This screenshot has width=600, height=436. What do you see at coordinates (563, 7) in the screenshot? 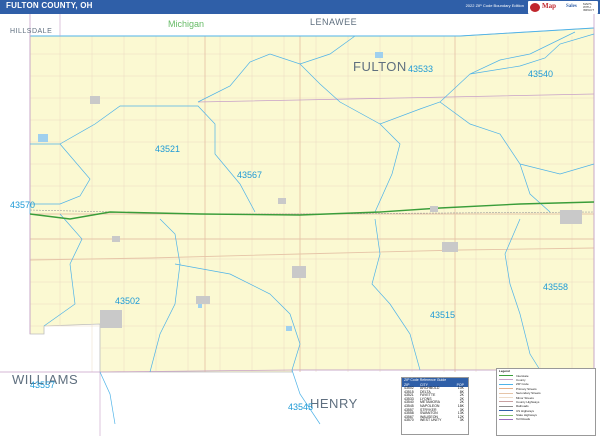
I see `publisher-logo: Map Sales MAPS WITH IMPACT` at bounding box center [563, 7].